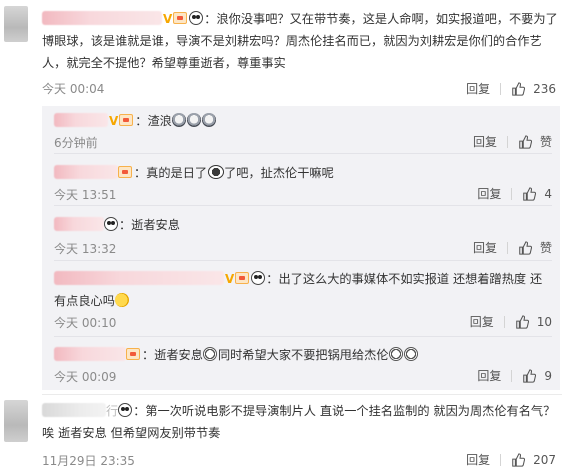  What do you see at coordinates (88, 461) in the screenshot?
I see `comment-time: 11月29日 23:35` at bounding box center [88, 461].